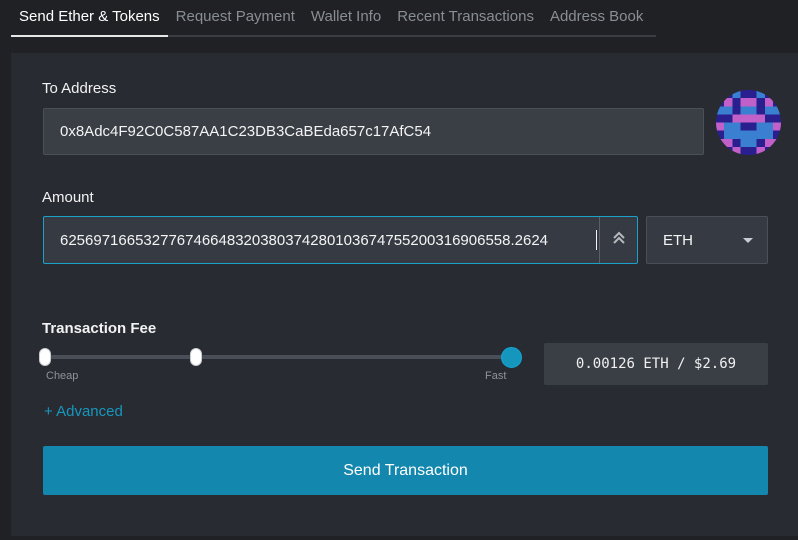  What do you see at coordinates (707, 240) in the screenshot?
I see `currency-select: ETH` at bounding box center [707, 240].